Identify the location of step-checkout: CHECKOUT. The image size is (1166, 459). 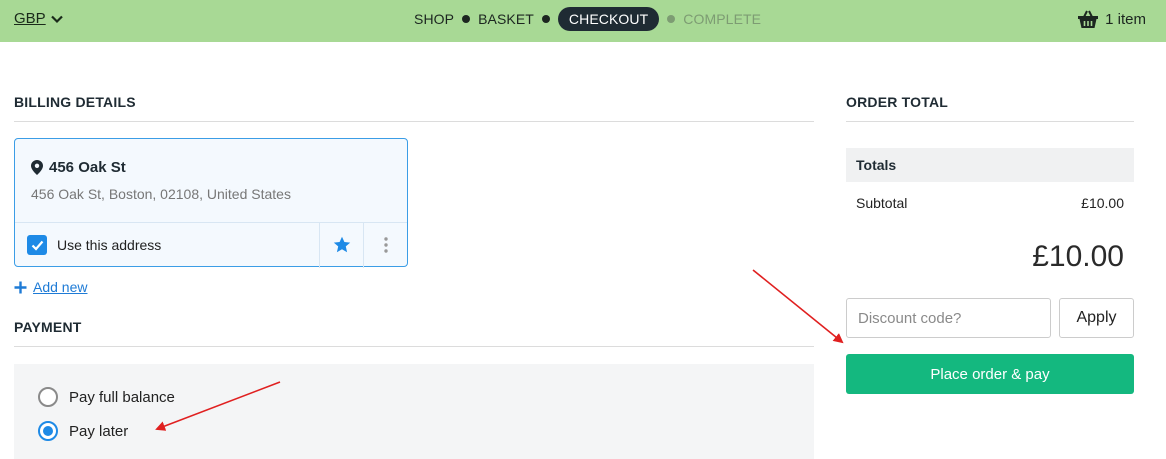
(608, 19).